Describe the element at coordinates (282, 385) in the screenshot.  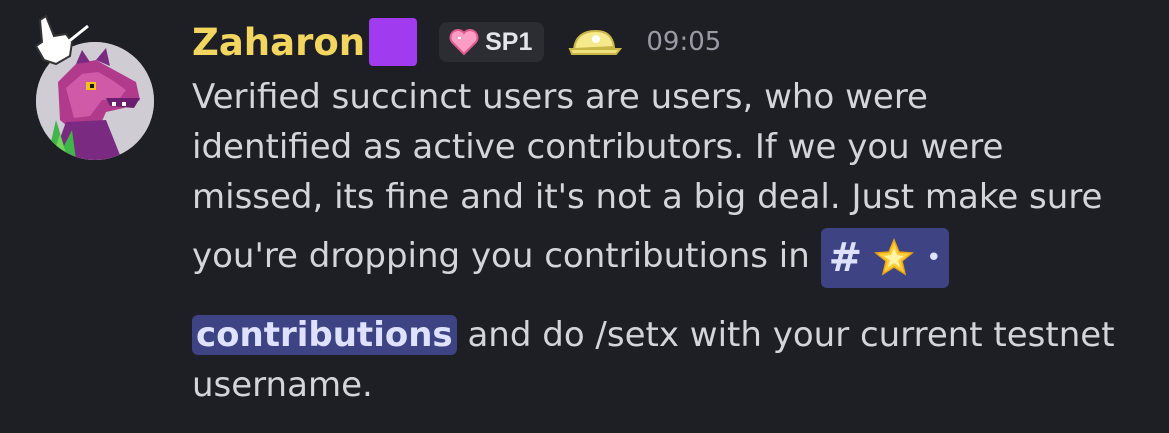
I see `message-line: username.` at that location.